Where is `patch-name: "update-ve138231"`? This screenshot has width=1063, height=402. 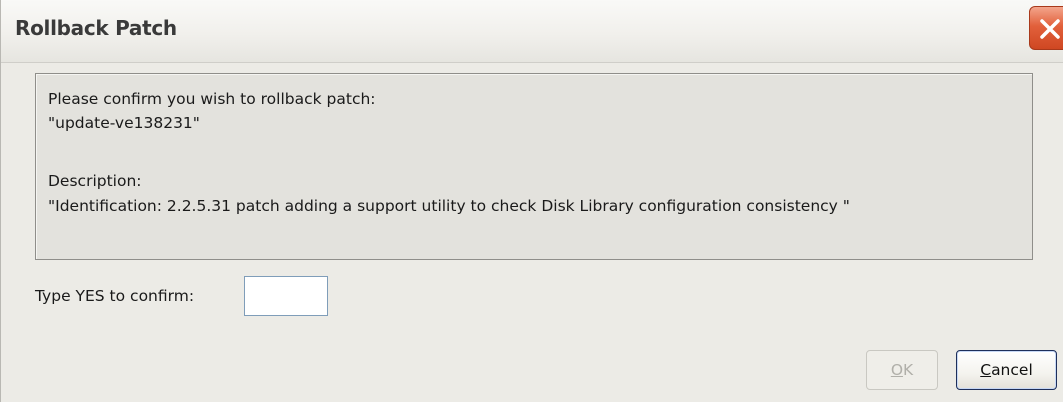
patch-name: "update-ve138231" is located at coordinates (124, 123).